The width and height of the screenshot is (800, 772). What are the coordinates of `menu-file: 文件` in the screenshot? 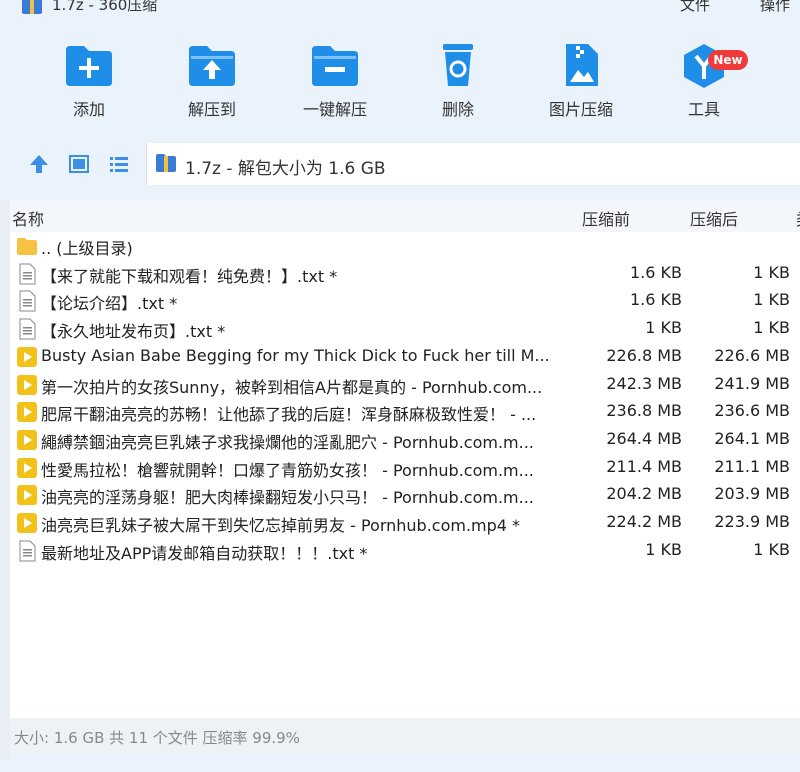 It's located at (695, 7).